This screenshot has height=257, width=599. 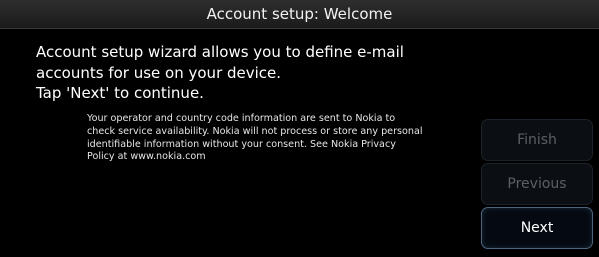 I want to click on previous-button: Previous, so click(x=537, y=184).